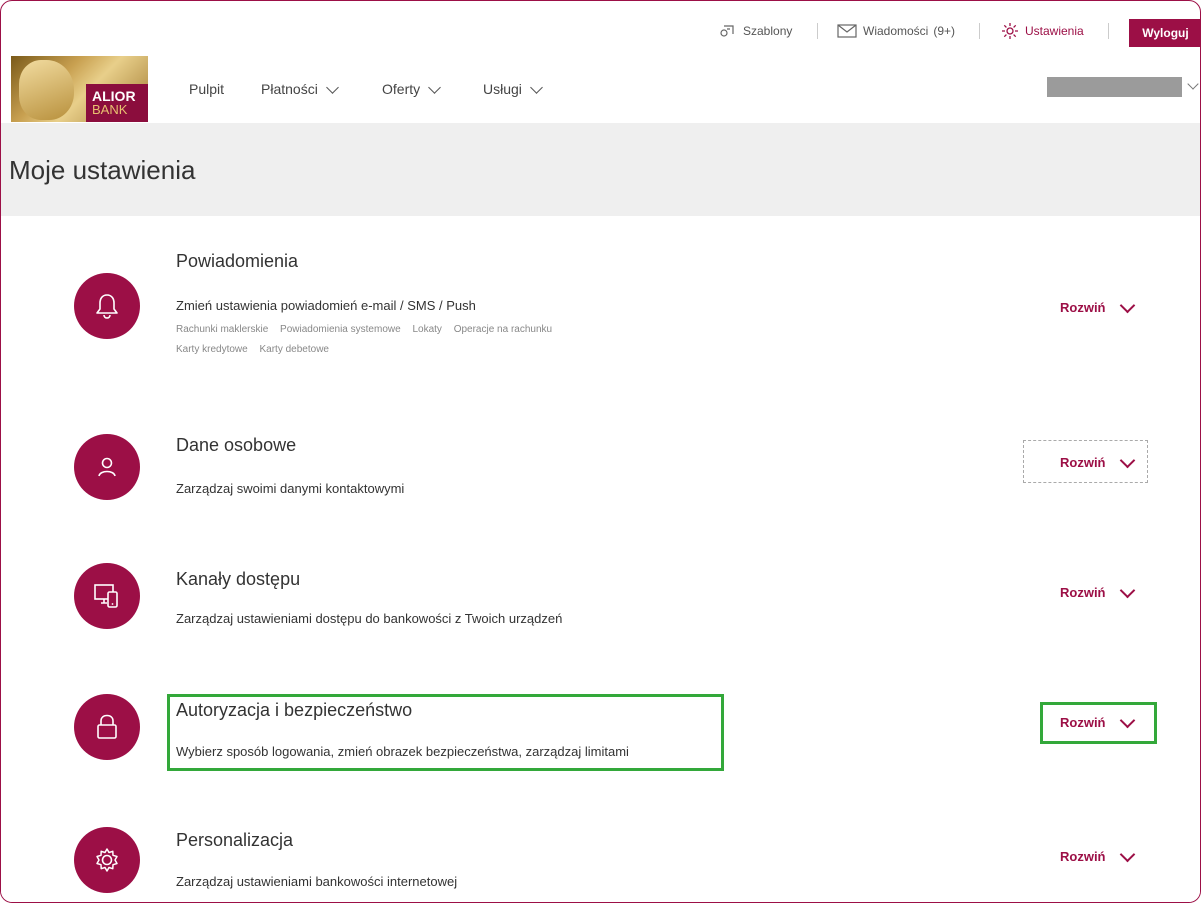 The width and height of the screenshot is (1201, 903). I want to click on access-channels-badge, so click(107, 596).